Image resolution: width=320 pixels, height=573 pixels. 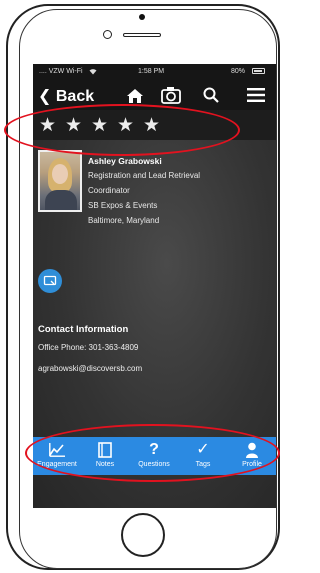 I want to click on company-name: SB Expos & Events, so click(x=123, y=205).